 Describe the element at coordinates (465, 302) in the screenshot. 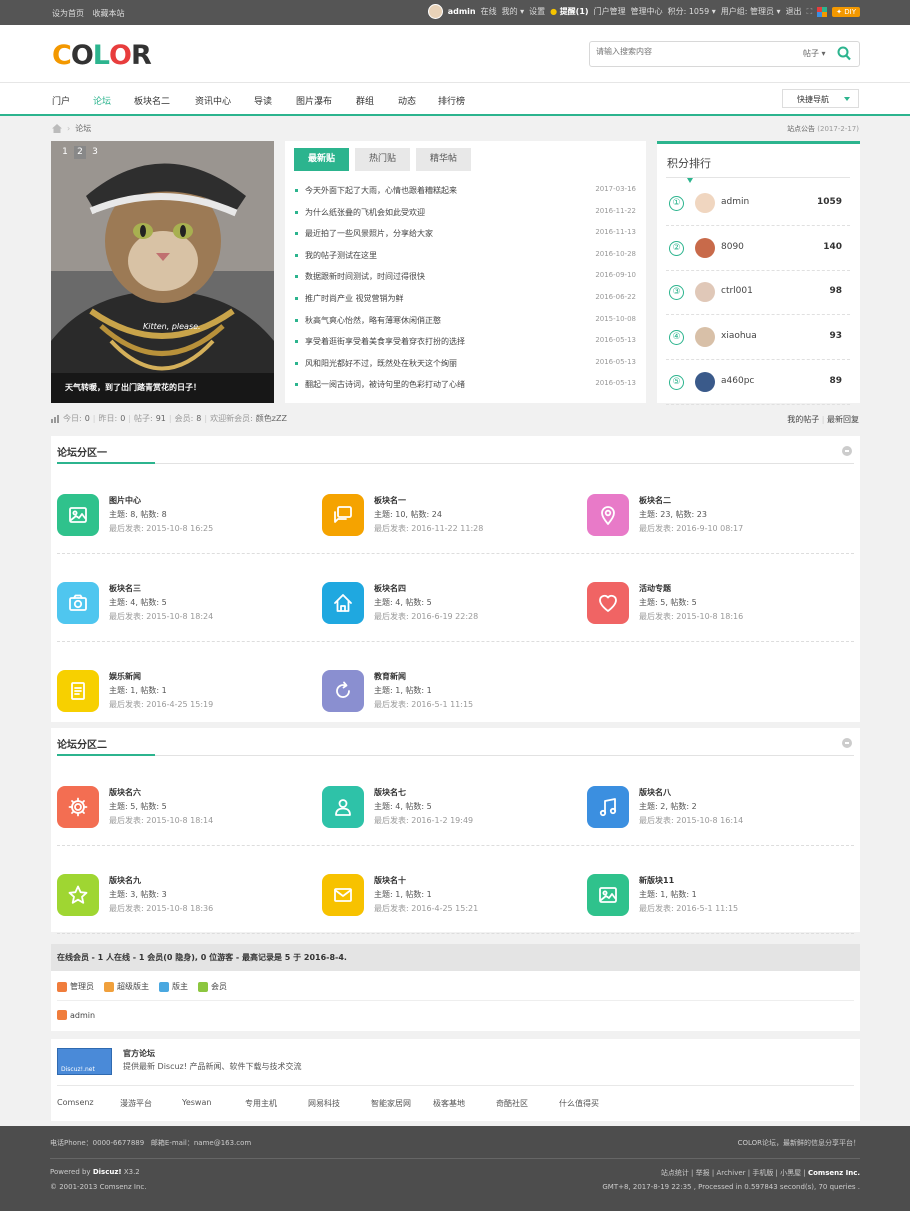

I see `post-list-item: 推广时尚产业 视觉营销为鲜 2016-06-22` at that location.